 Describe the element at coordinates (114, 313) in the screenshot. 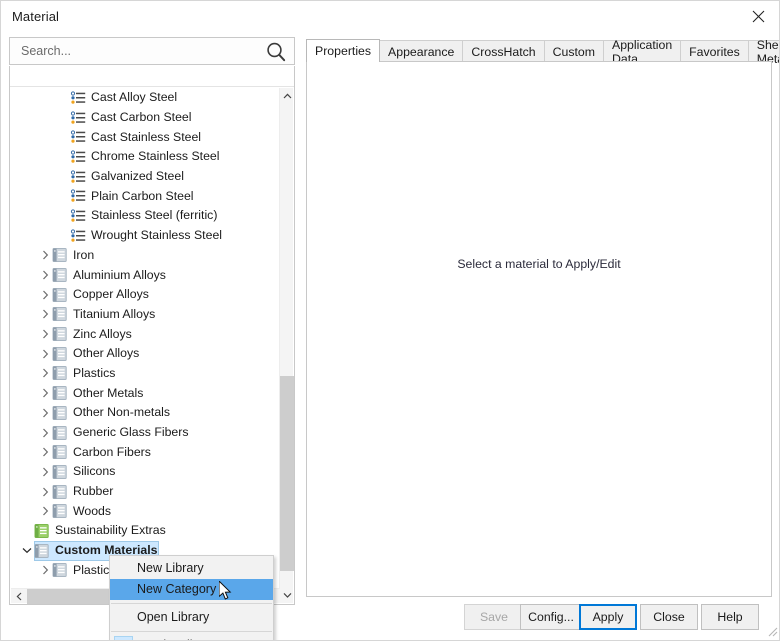

I see `tree-item-label: Titanium Alloys` at that location.